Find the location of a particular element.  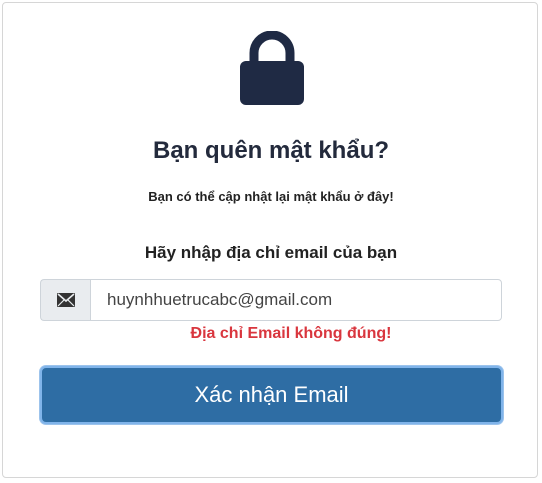

page-subtitle: Bạn có thể cập nhật lại mật khẩu ở đây! is located at coordinates (271, 196).